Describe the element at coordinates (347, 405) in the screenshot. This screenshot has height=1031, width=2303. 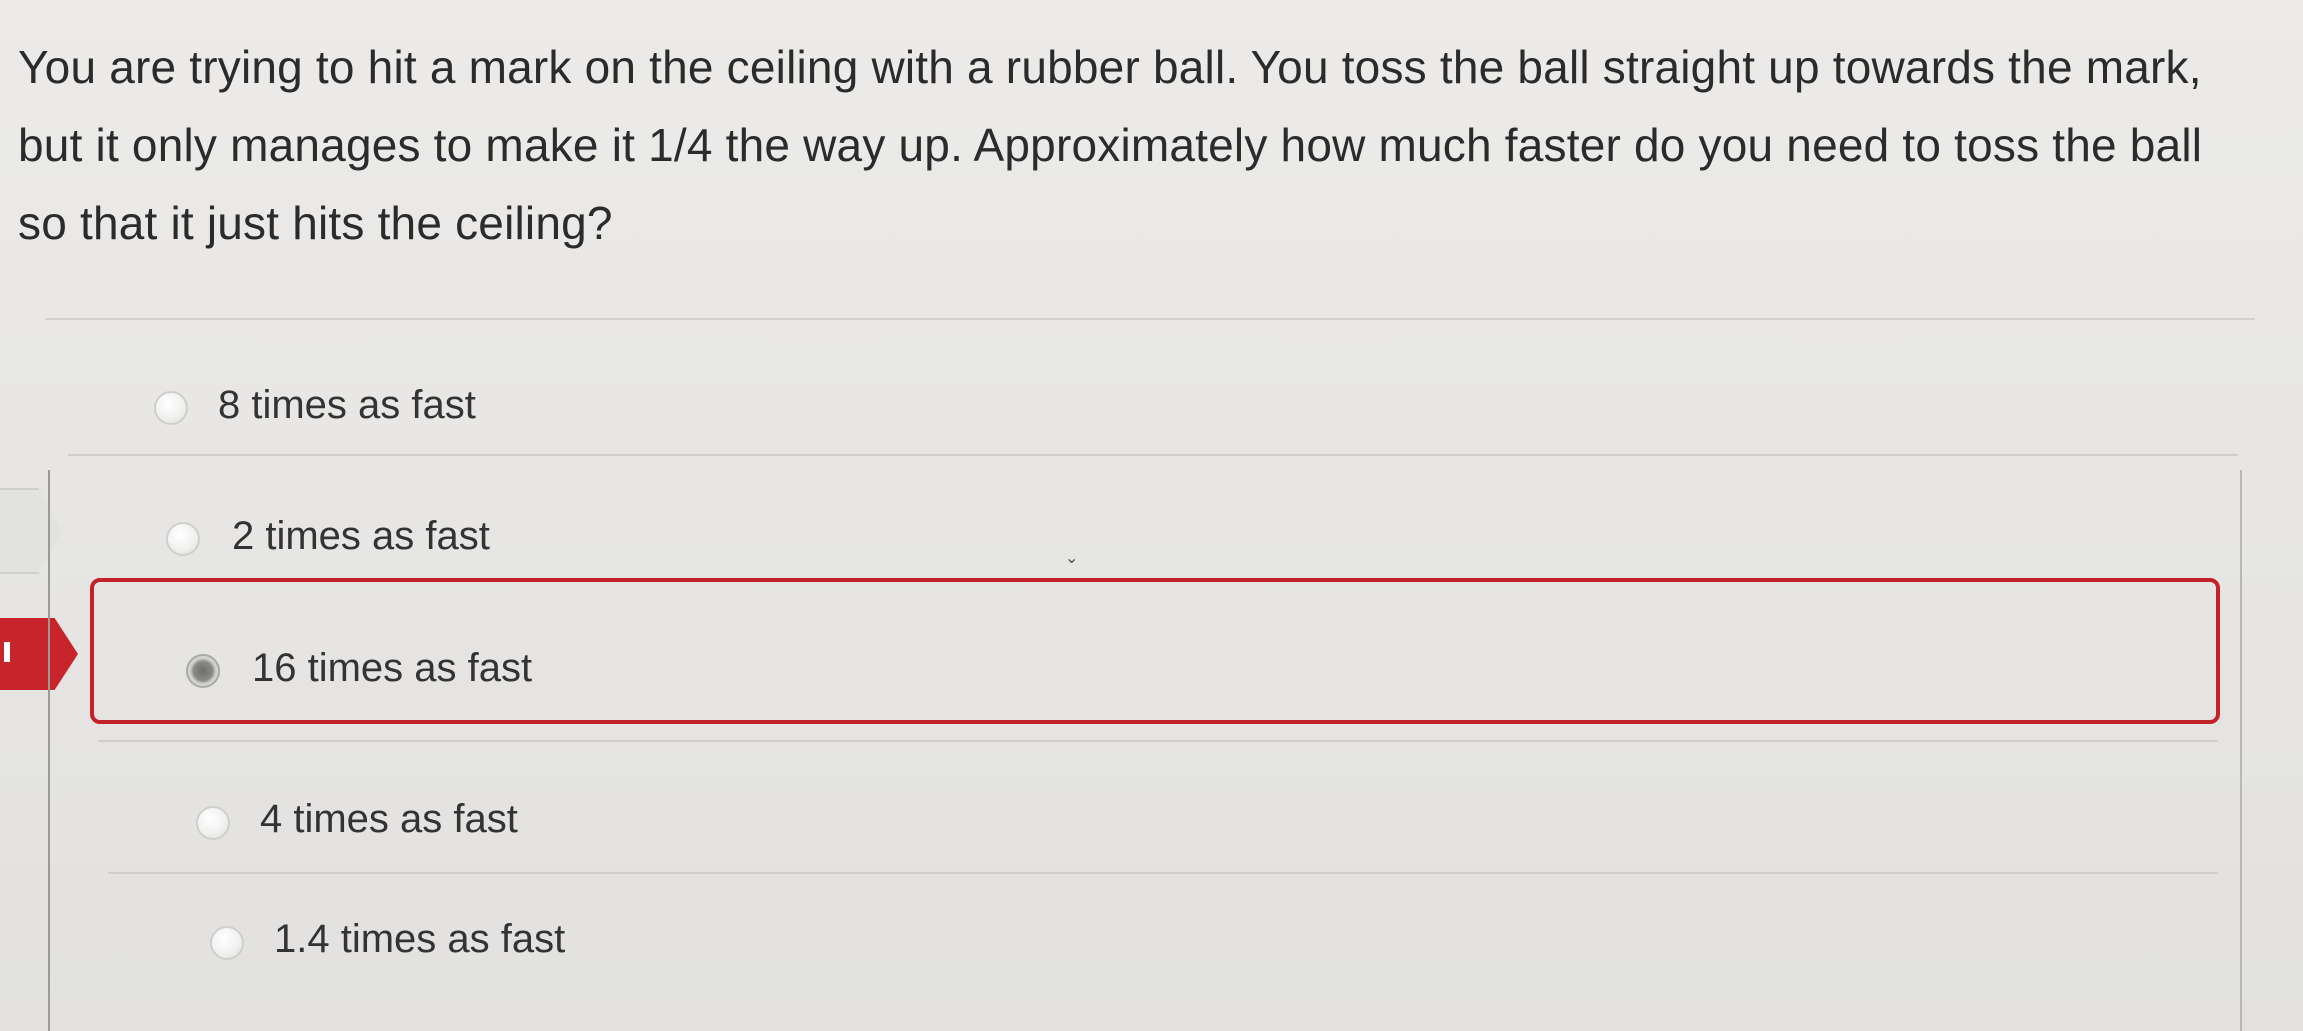
I see `answer-label: 8 times as fast` at that location.